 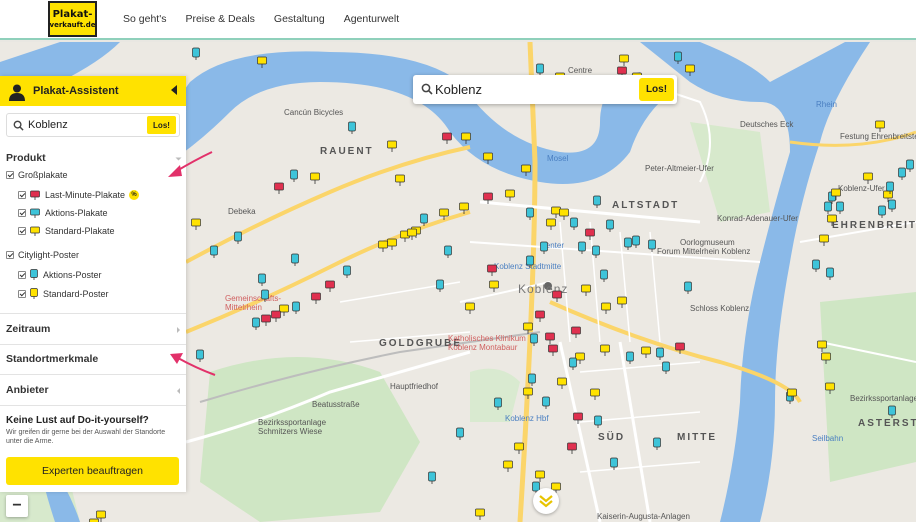 What do you see at coordinates (60, 274) in the screenshot?
I see `filter-aktions-poster: Aktions-Poster` at bounding box center [60, 274].